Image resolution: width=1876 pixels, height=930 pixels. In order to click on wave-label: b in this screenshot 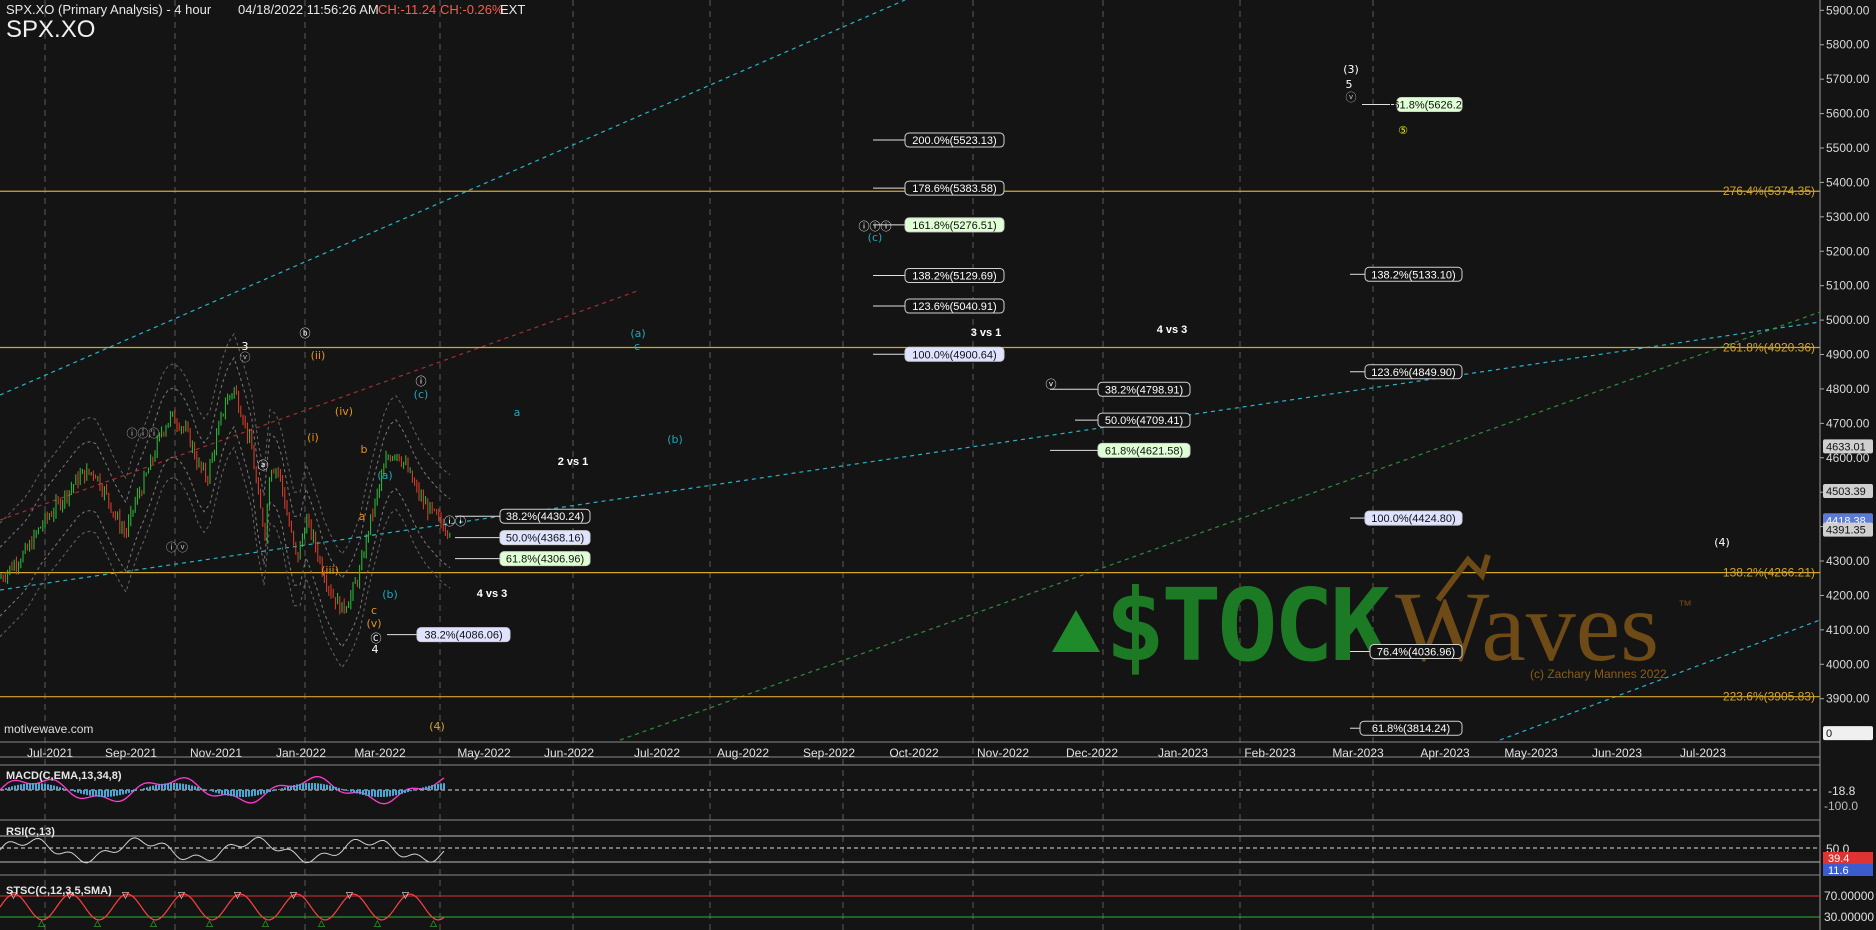, I will do `click(364, 449)`.